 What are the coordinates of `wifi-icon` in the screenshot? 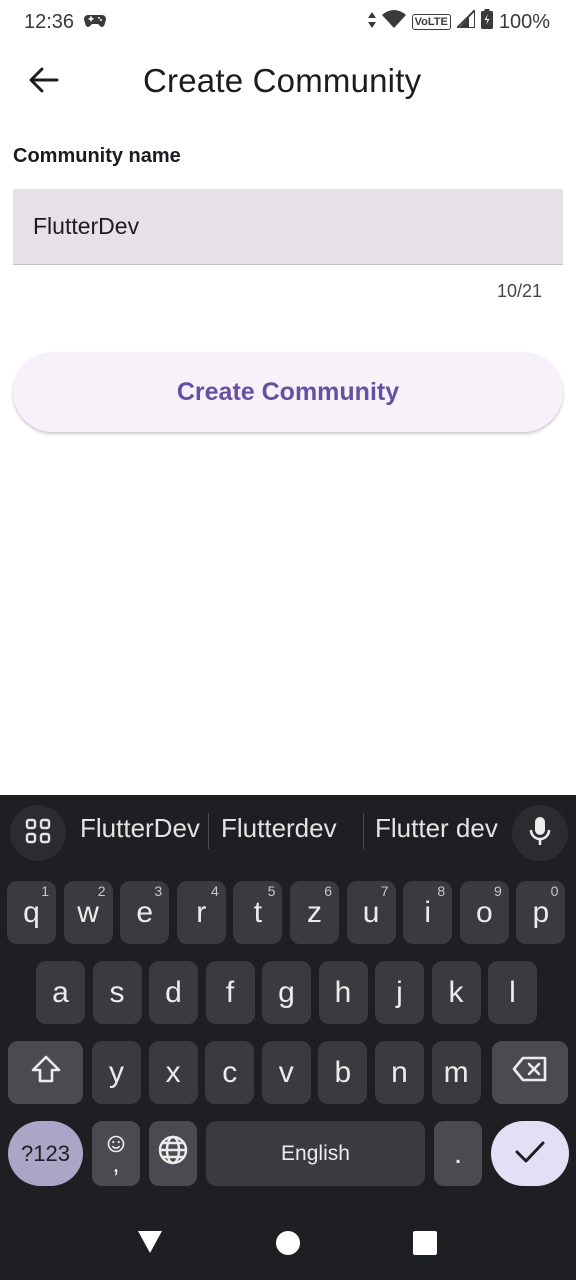 It's located at (393, 22).